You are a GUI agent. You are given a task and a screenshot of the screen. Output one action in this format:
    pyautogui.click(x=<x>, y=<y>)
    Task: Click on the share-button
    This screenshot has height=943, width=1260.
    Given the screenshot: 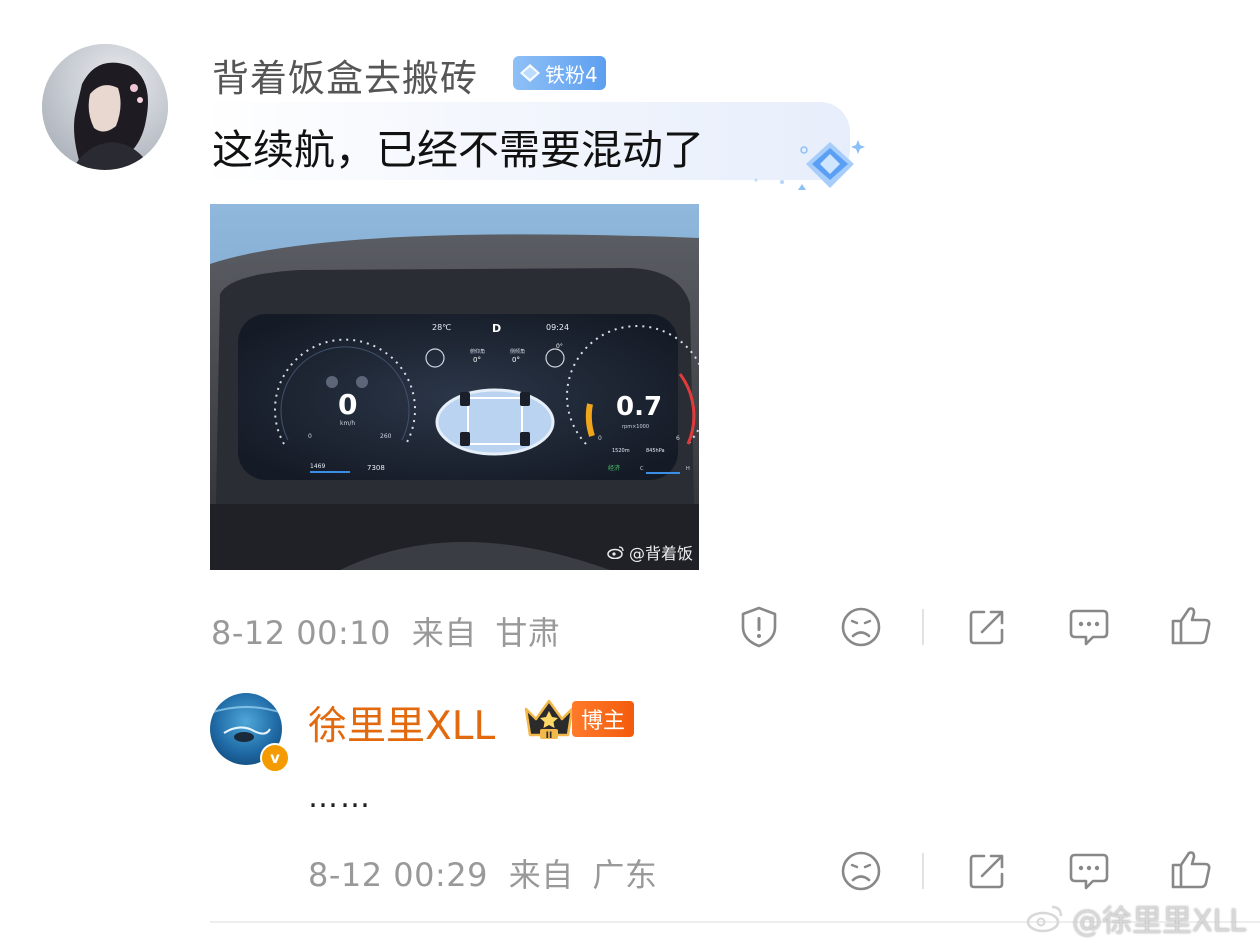 What is the action you would take?
    pyautogui.click(x=987, y=627)
    